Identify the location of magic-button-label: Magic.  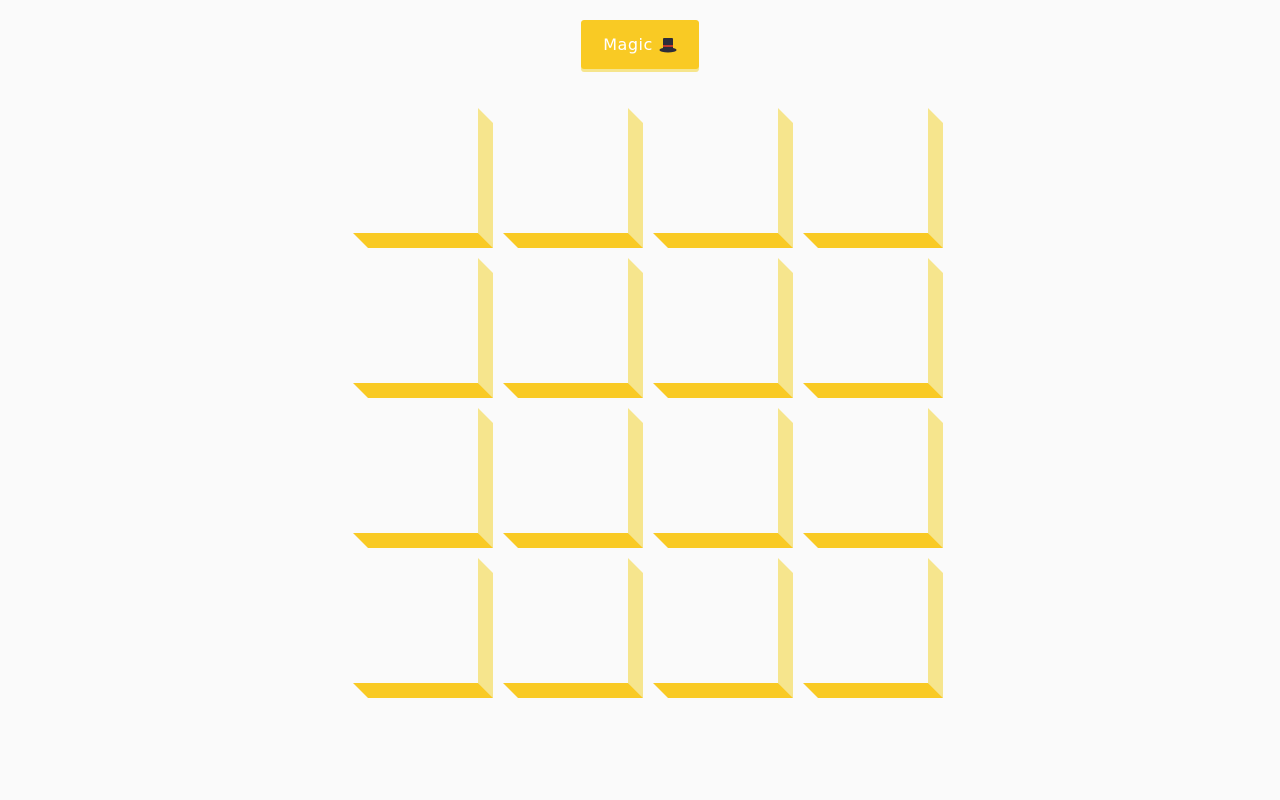
(628, 44).